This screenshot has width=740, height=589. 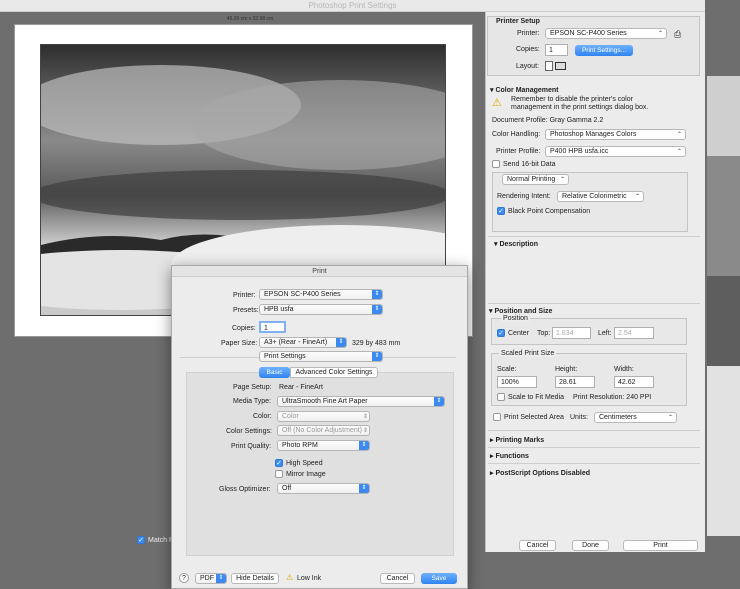 What do you see at coordinates (250, 19) in the screenshot?
I see `print-size-label: 49.26 cm x 32.98 cm` at bounding box center [250, 19].